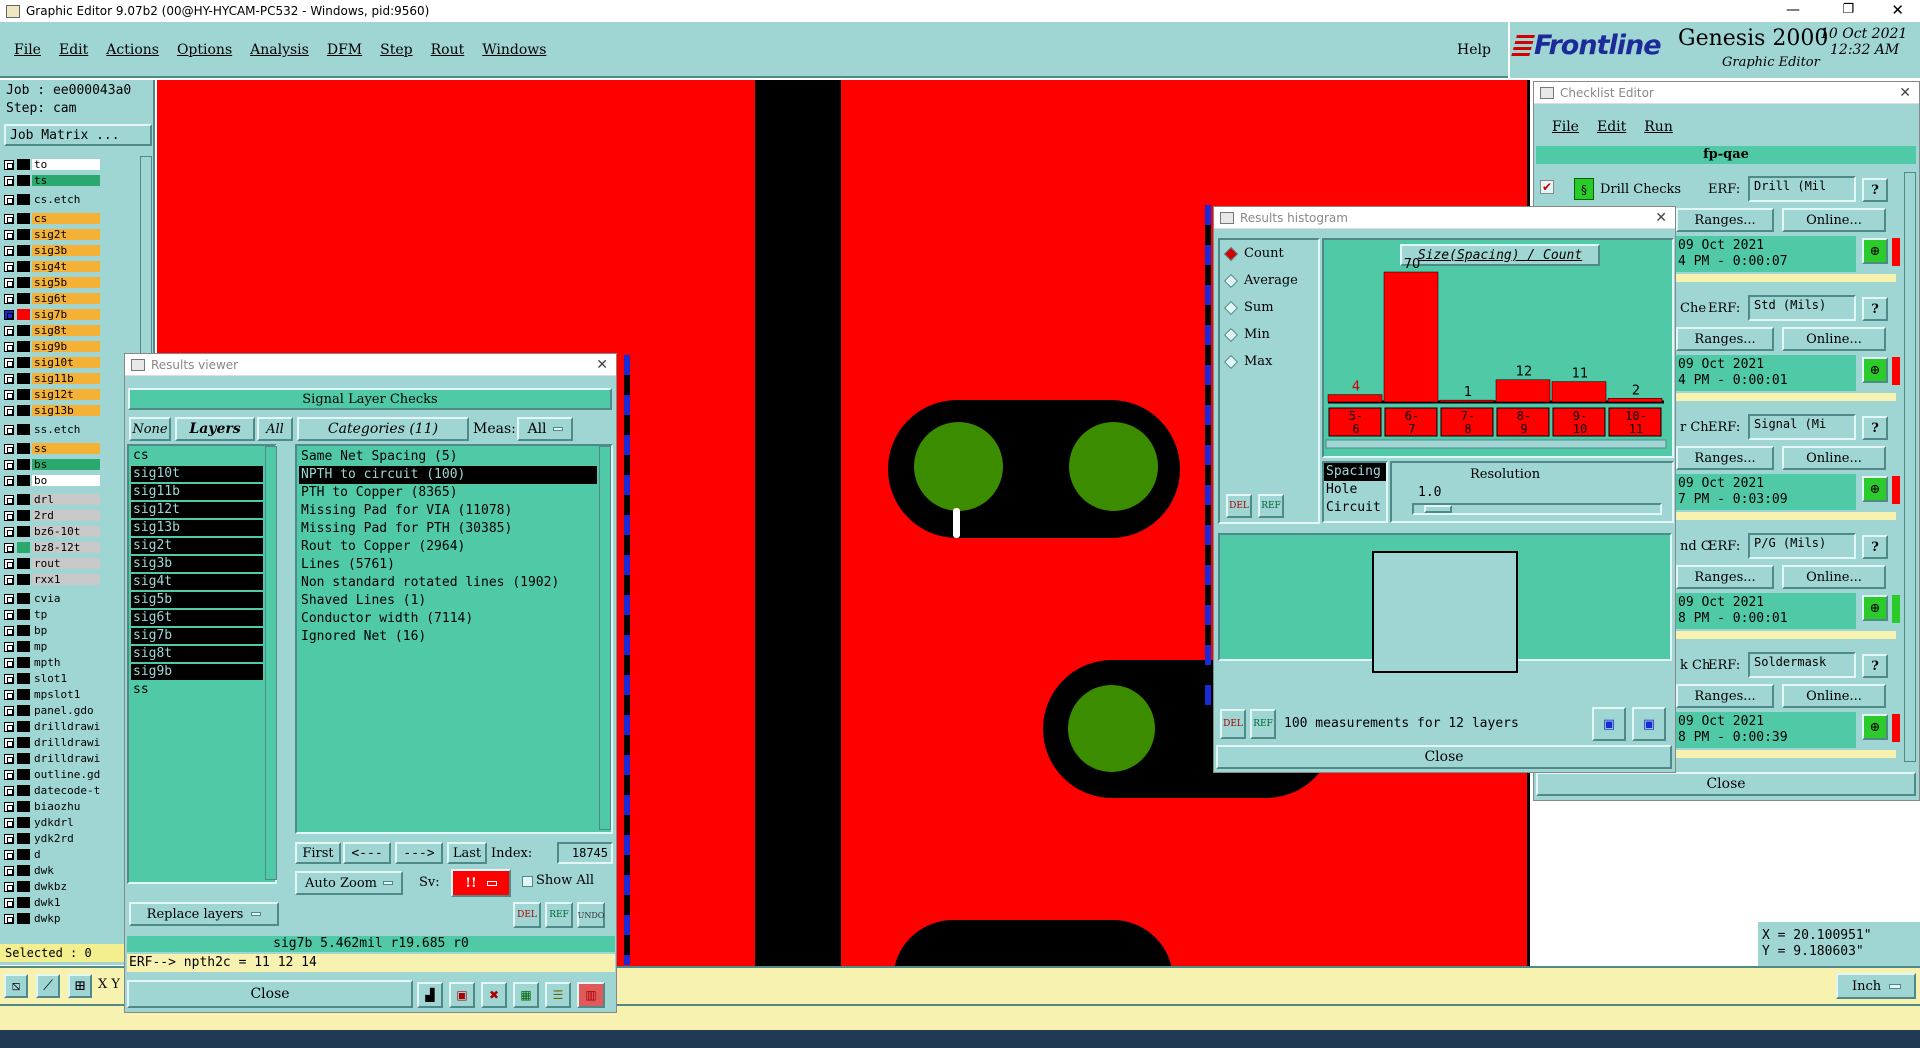  I want to click on category-item: Lines (5761), so click(448, 565).